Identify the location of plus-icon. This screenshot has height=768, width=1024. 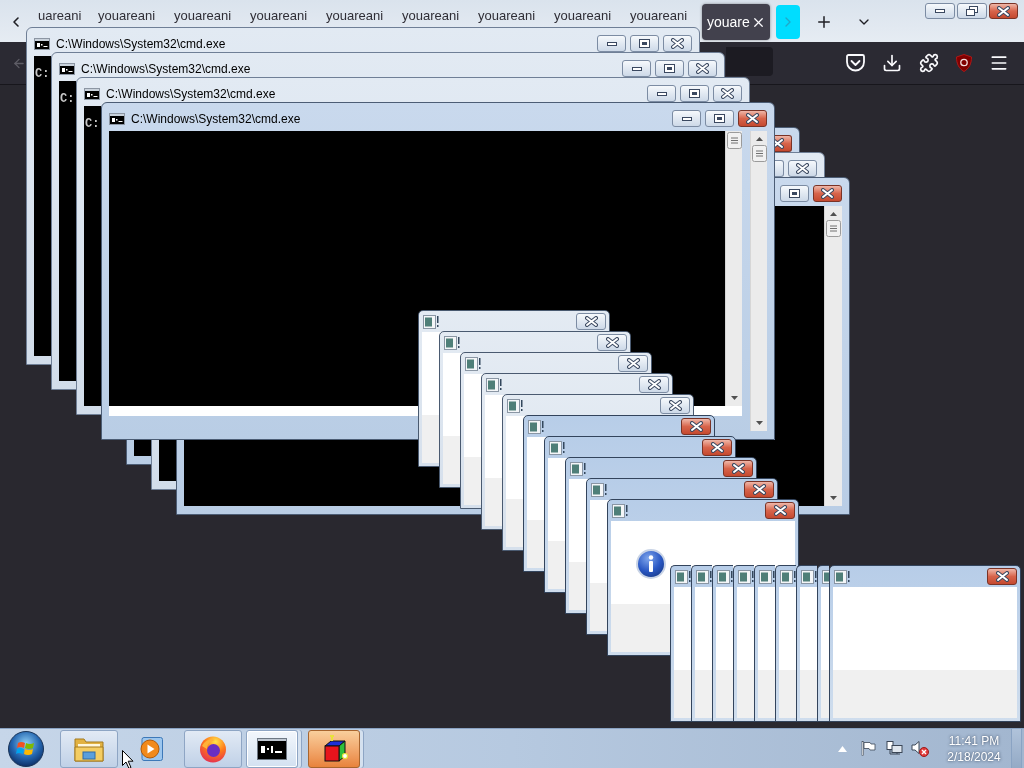
(824, 22).